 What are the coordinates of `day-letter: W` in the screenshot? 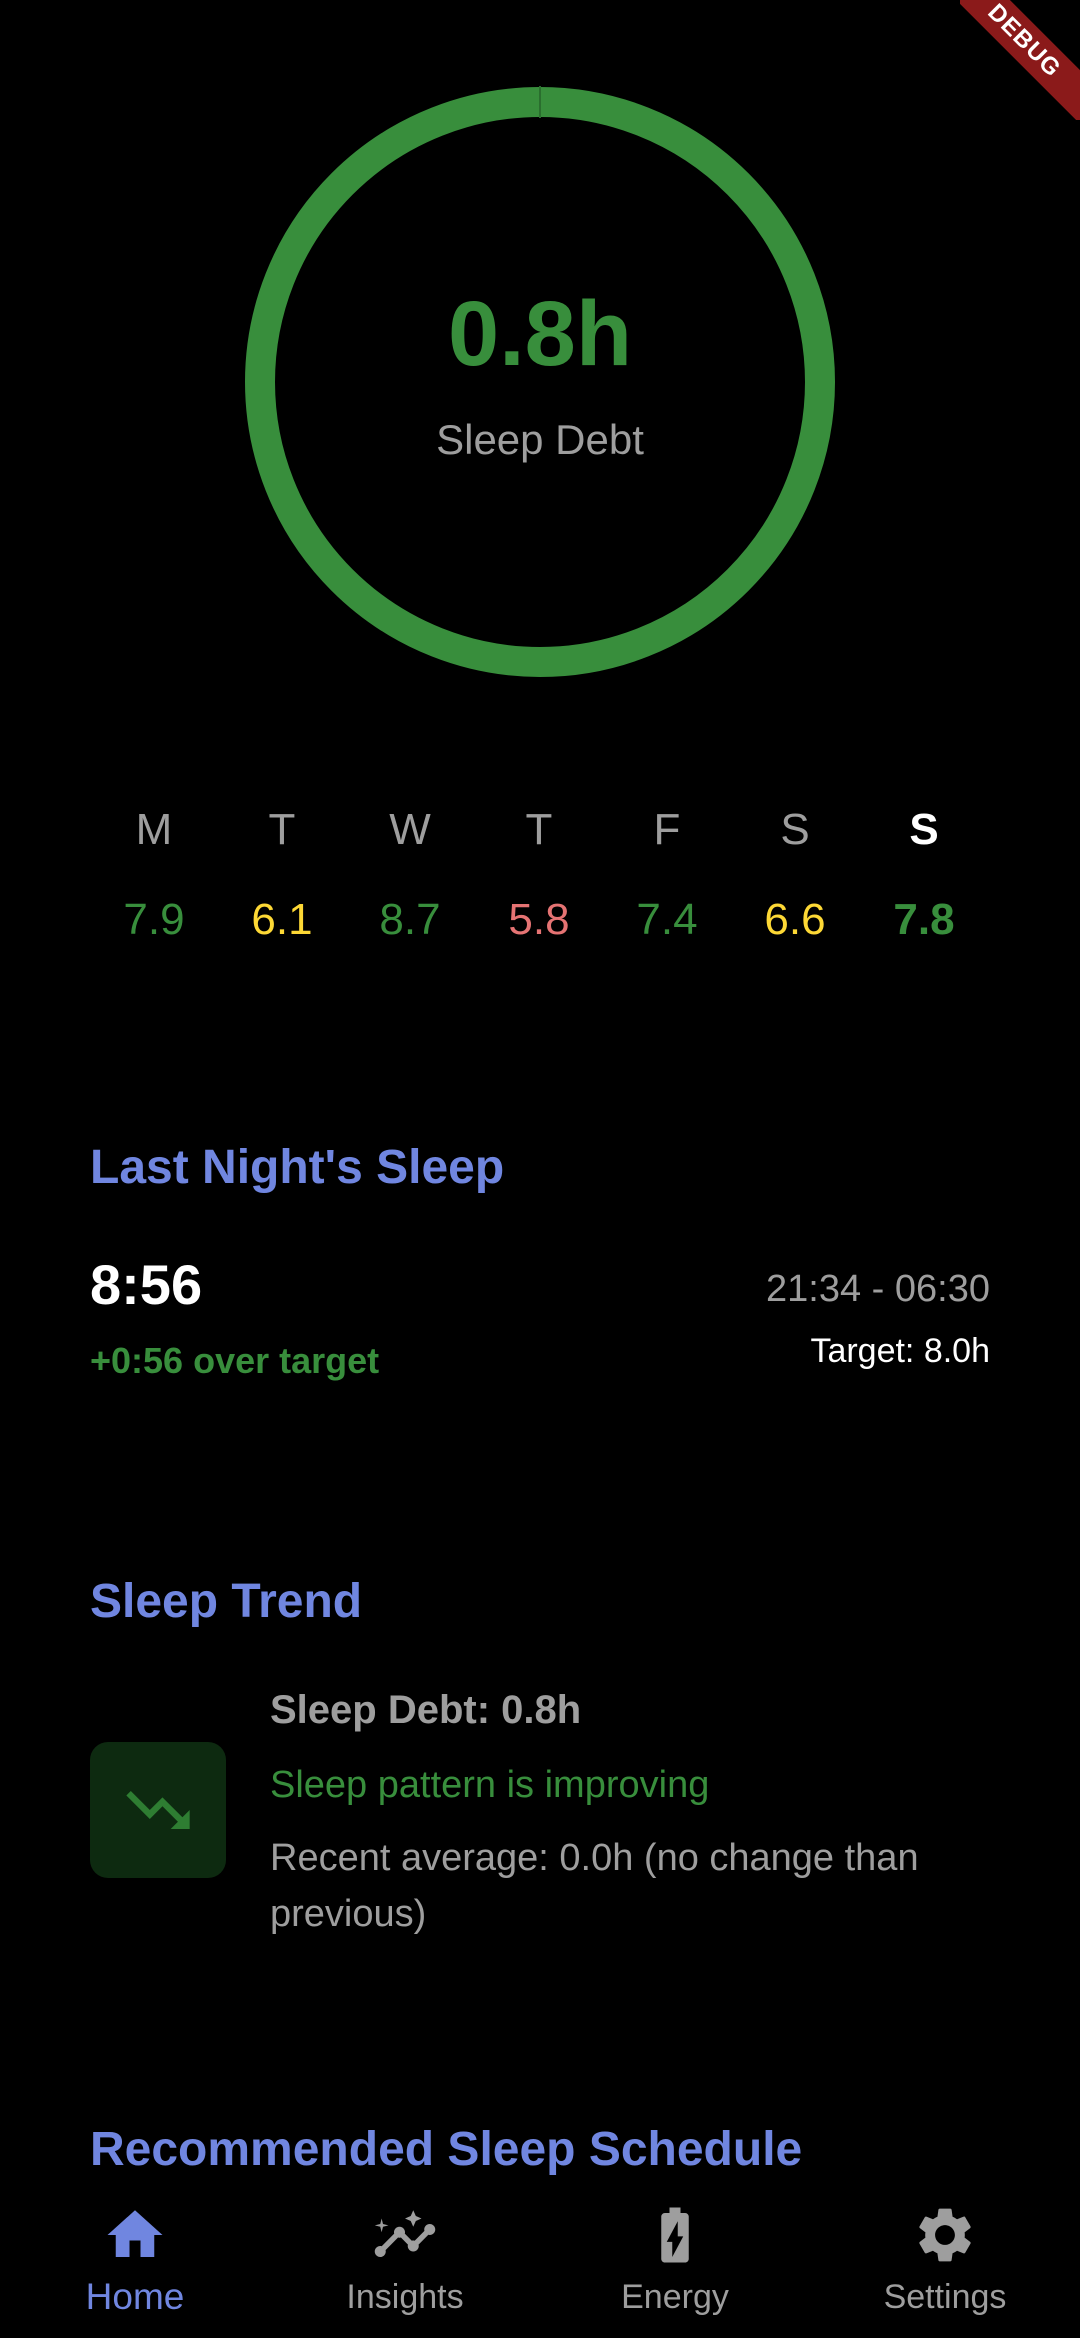 It's located at (410, 829).